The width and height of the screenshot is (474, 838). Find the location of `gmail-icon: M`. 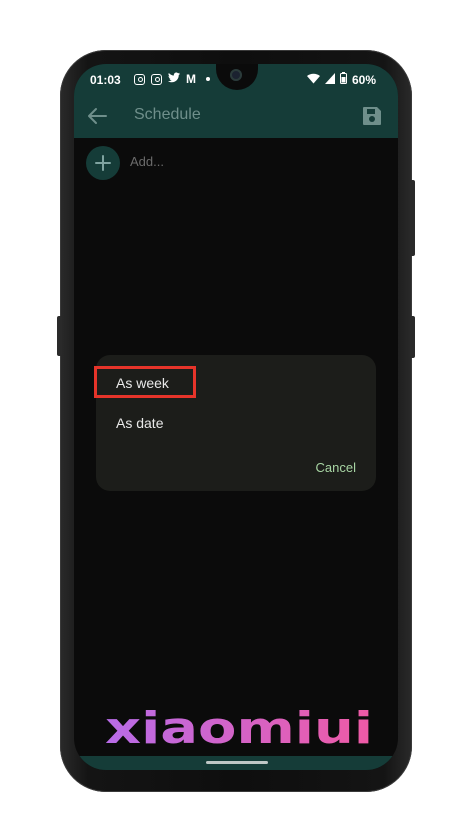

gmail-icon: M is located at coordinates (191, 79).